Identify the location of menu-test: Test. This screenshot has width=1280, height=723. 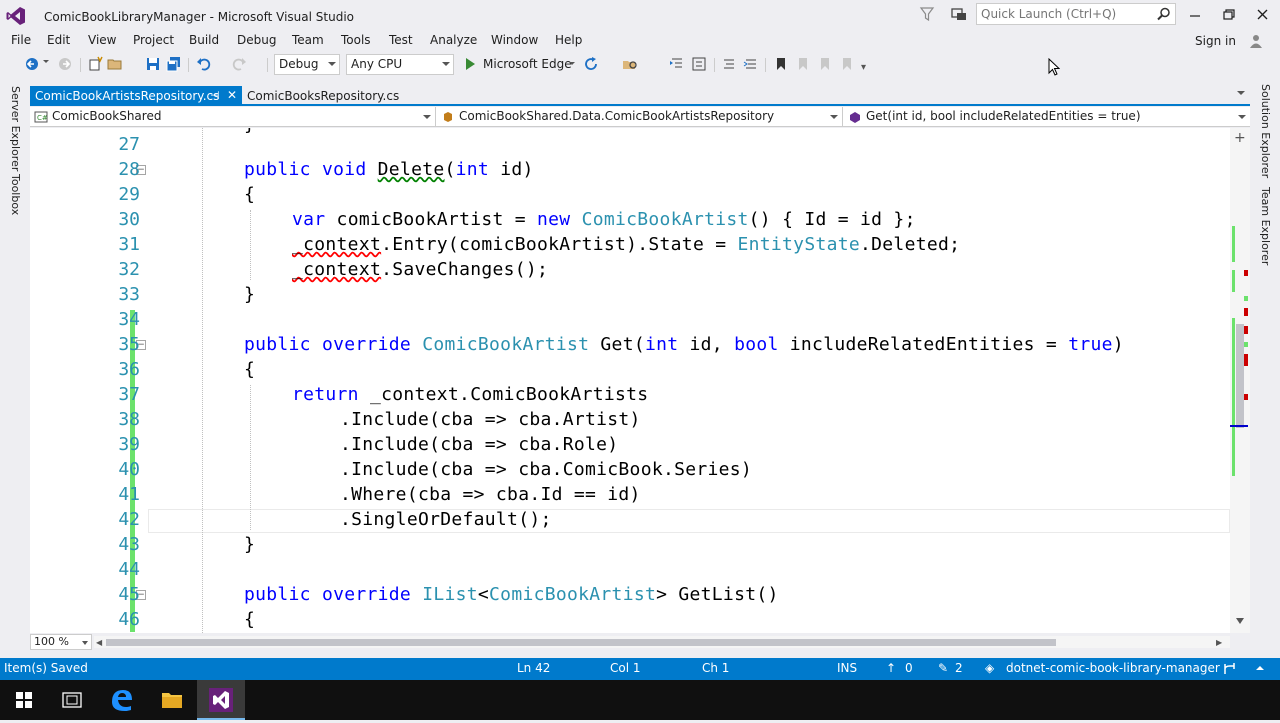
(401, 40).